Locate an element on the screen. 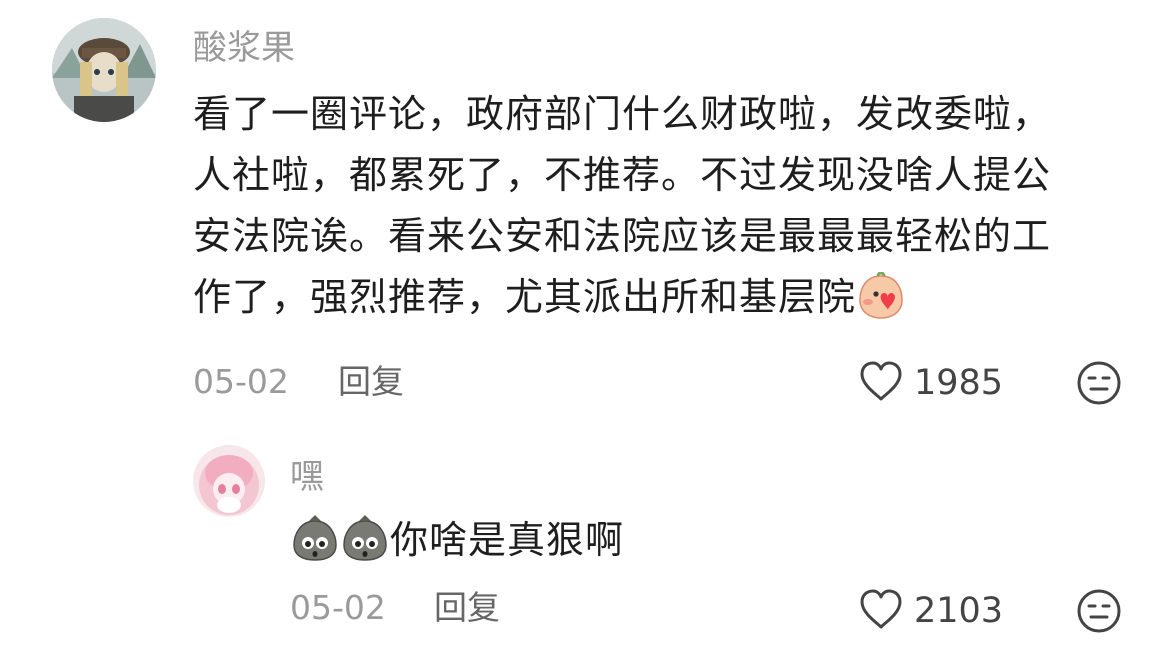 This screenshot has height=664, width=1170. kiss-emoji-icon is located at coordinates (881, 304).